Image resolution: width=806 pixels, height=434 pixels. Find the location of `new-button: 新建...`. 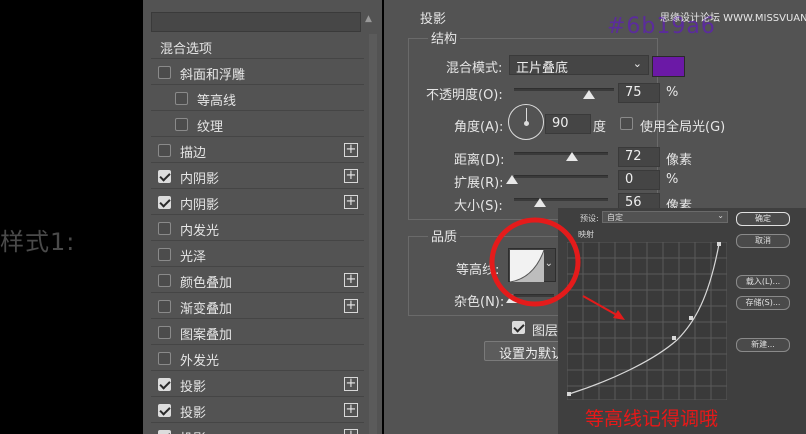

new-button: 新建... is located at coordinates (763, 345).